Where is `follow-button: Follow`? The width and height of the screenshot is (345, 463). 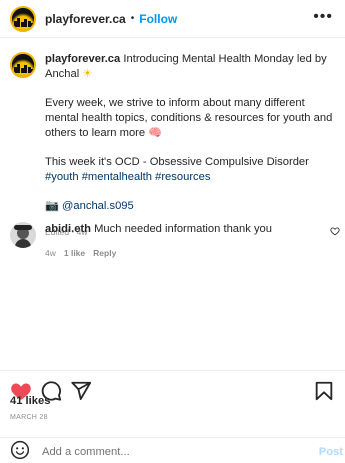
follow-button: Follow is located at coordinates (158, 19).